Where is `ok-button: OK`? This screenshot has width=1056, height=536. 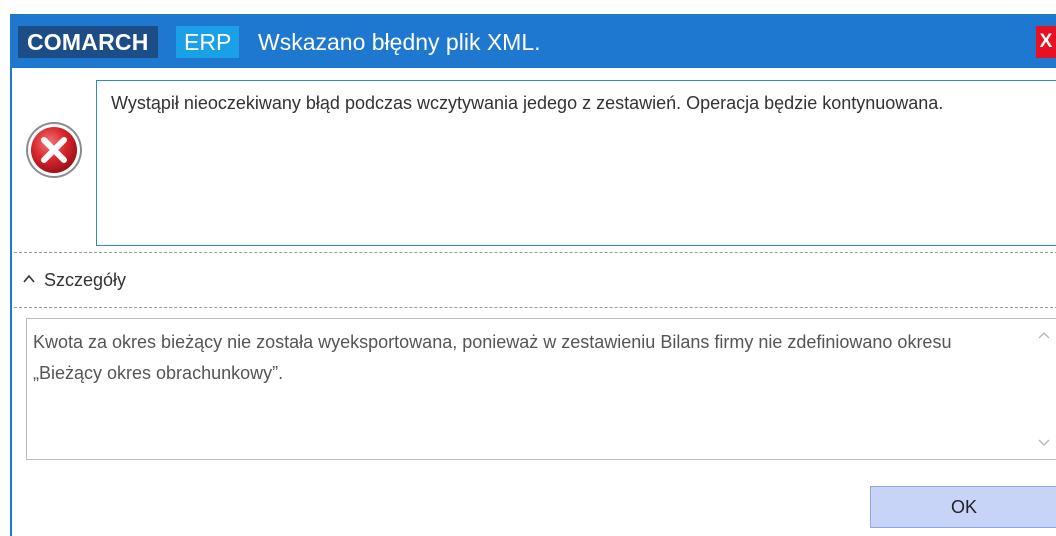
ok-button: OK is located at coordinates (963, 507).